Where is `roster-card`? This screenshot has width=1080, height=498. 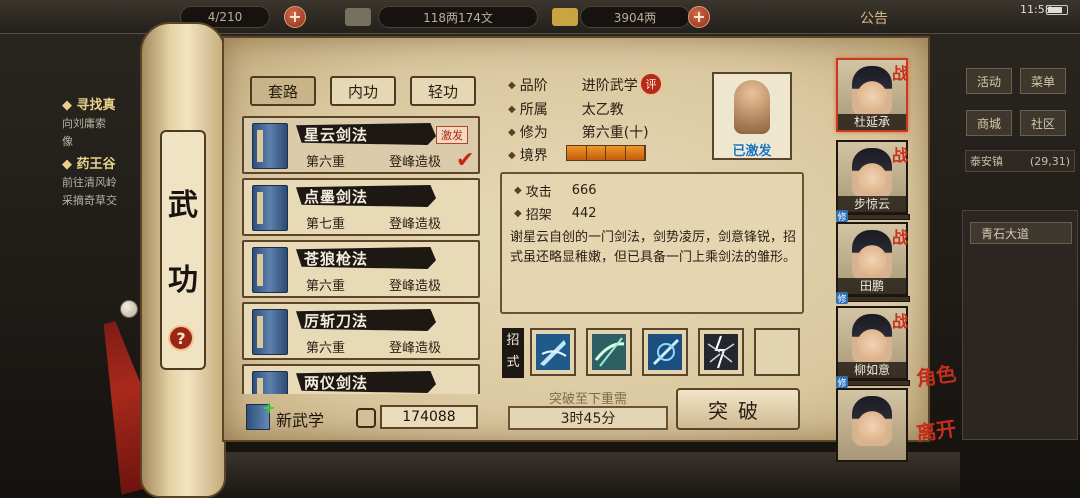
roster-card is located at coordinates (872, 425).